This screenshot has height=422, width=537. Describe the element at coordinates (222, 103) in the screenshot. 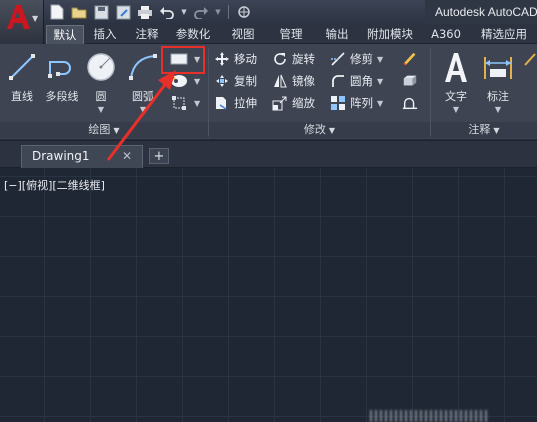

I see `stretch-icon` at that location.